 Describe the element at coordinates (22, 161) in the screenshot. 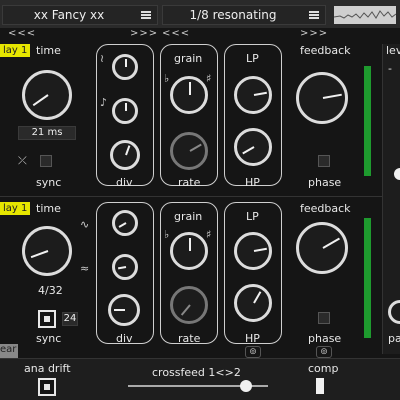

I see `sync-link-icon: ⤫` at that location.